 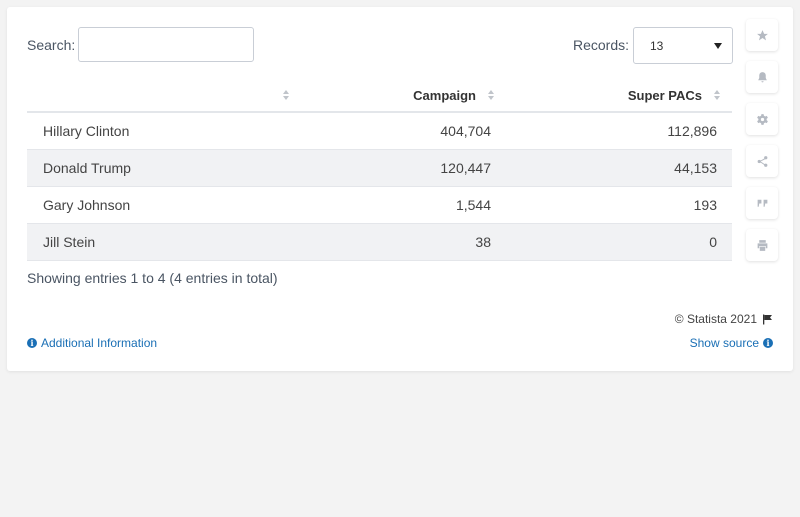 What do you see at coordinates (99, 343) in the screenshot?
I see `additional-information-label: Additional Information` at bounding box center [99, 343].